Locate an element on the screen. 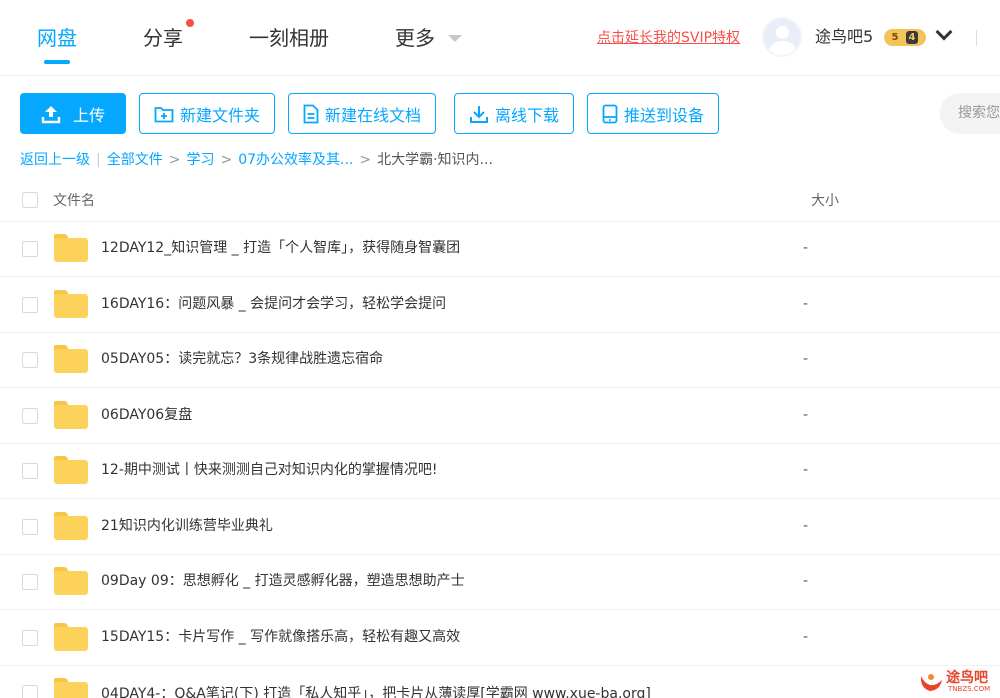  new-folder-label: 新建文件夹 is located at coordinates (220, 115).